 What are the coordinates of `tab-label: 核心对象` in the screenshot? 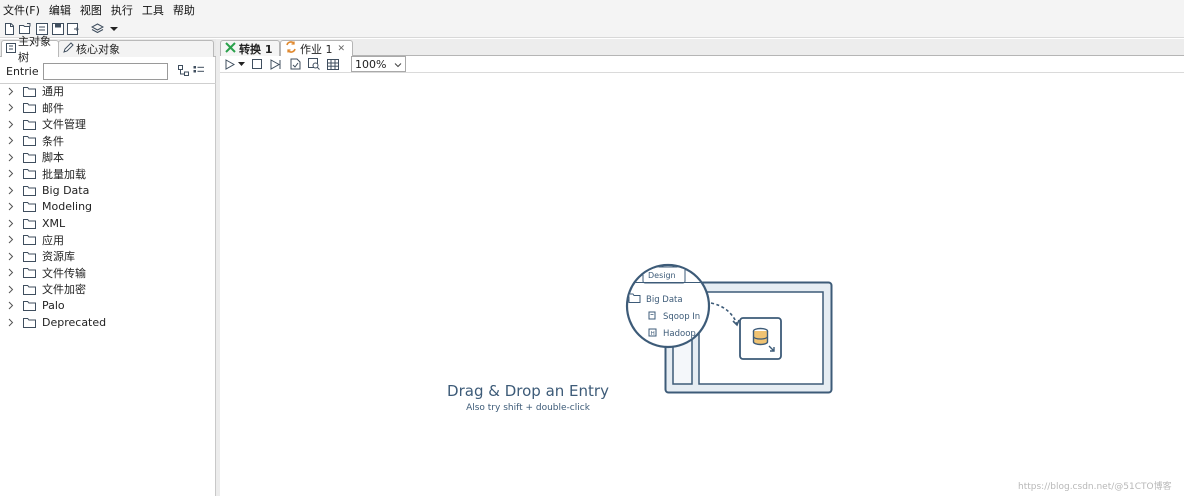 It's located at (98, 49).